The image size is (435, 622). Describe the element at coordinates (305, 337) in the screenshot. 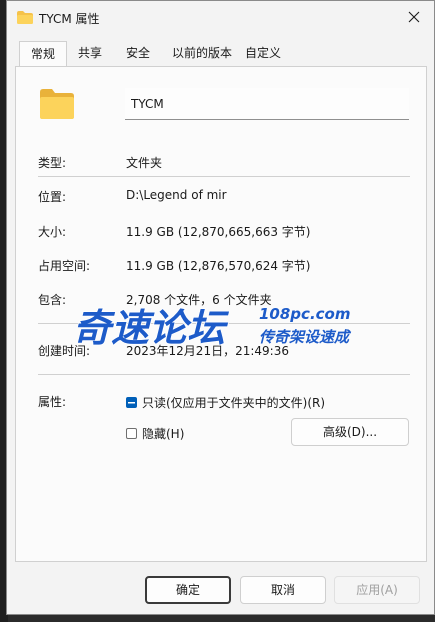

I see `watermark-slogan: 传奇架设速成` at that location.